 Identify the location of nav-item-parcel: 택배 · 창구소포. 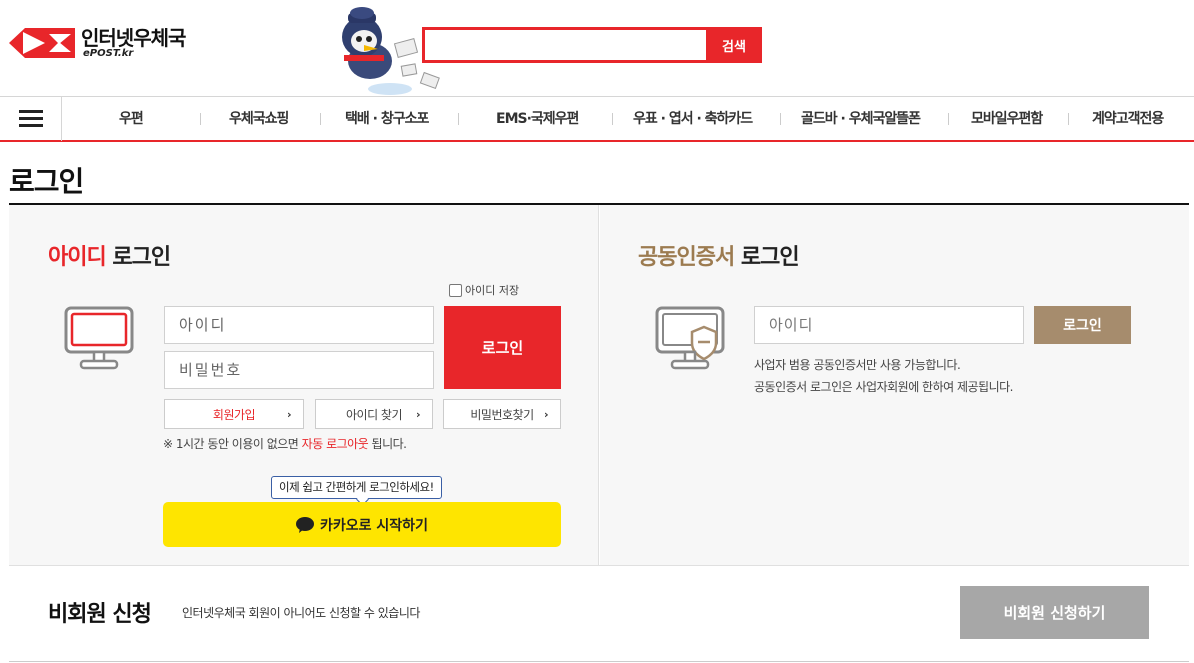
(387, 119).